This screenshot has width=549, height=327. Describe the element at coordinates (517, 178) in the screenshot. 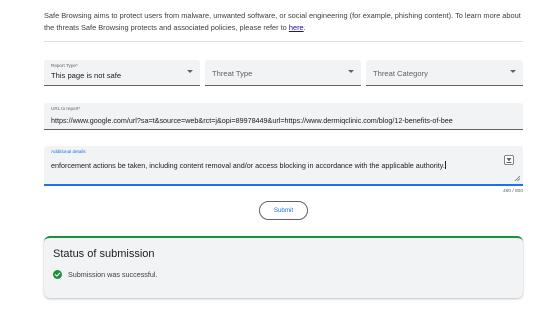

I see `resize-handle-icon` at that location.